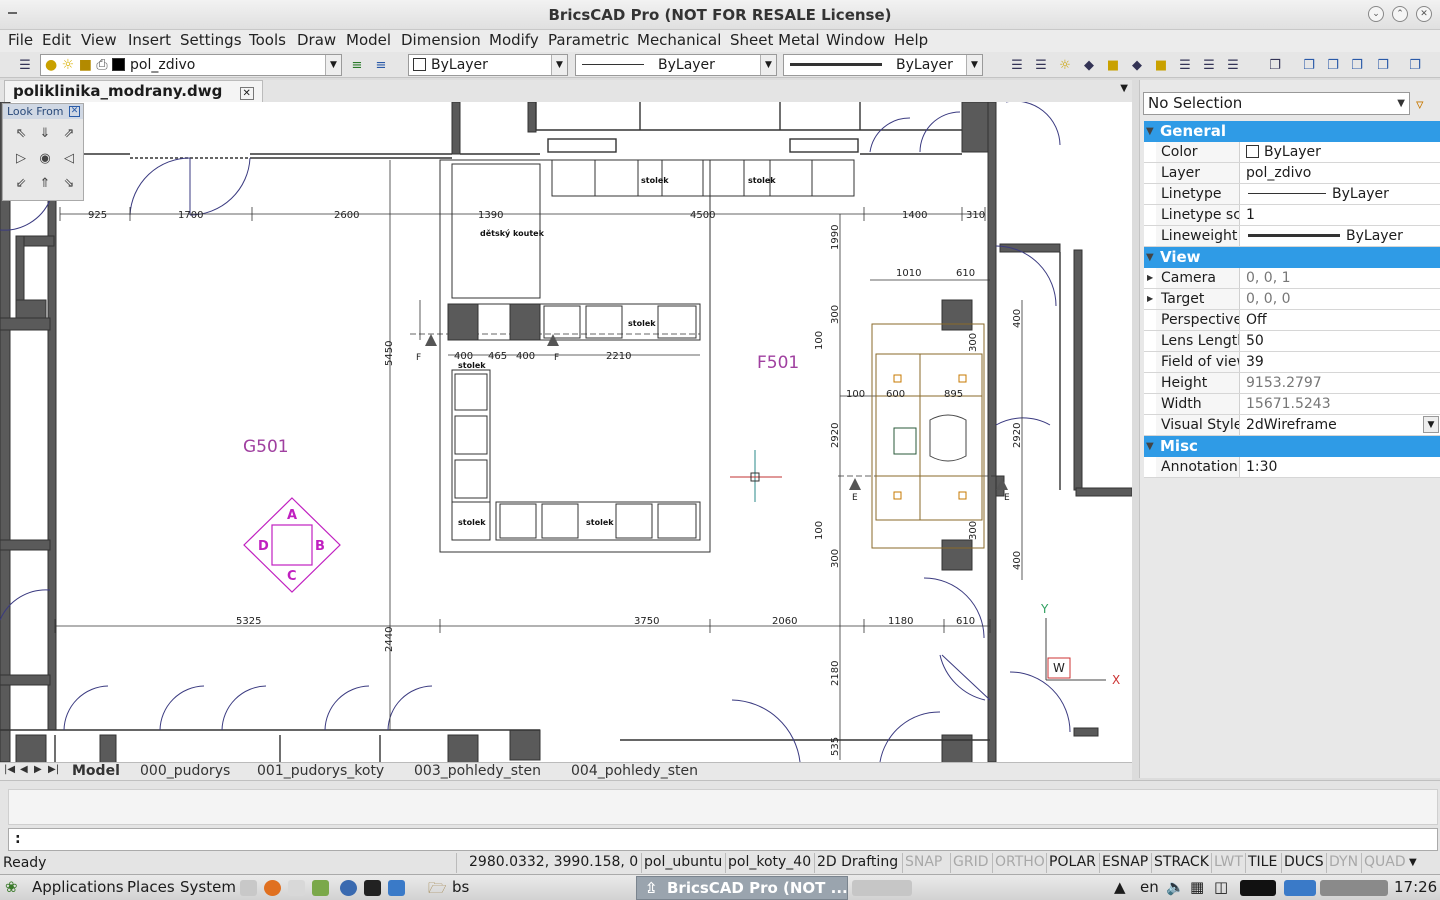 Image resolution: width=1440 pixels, height=900 pixels. I want to click on applications-menu: Applications, so click(78, 887).